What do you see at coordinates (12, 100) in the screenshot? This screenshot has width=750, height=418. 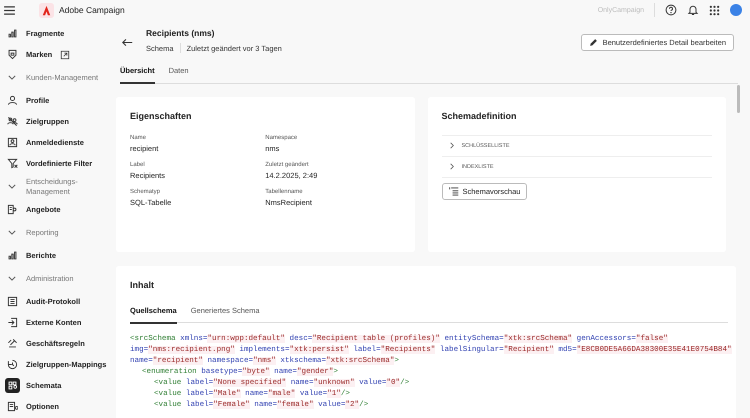 I see `person-icon` at bounding box center [12, 100].